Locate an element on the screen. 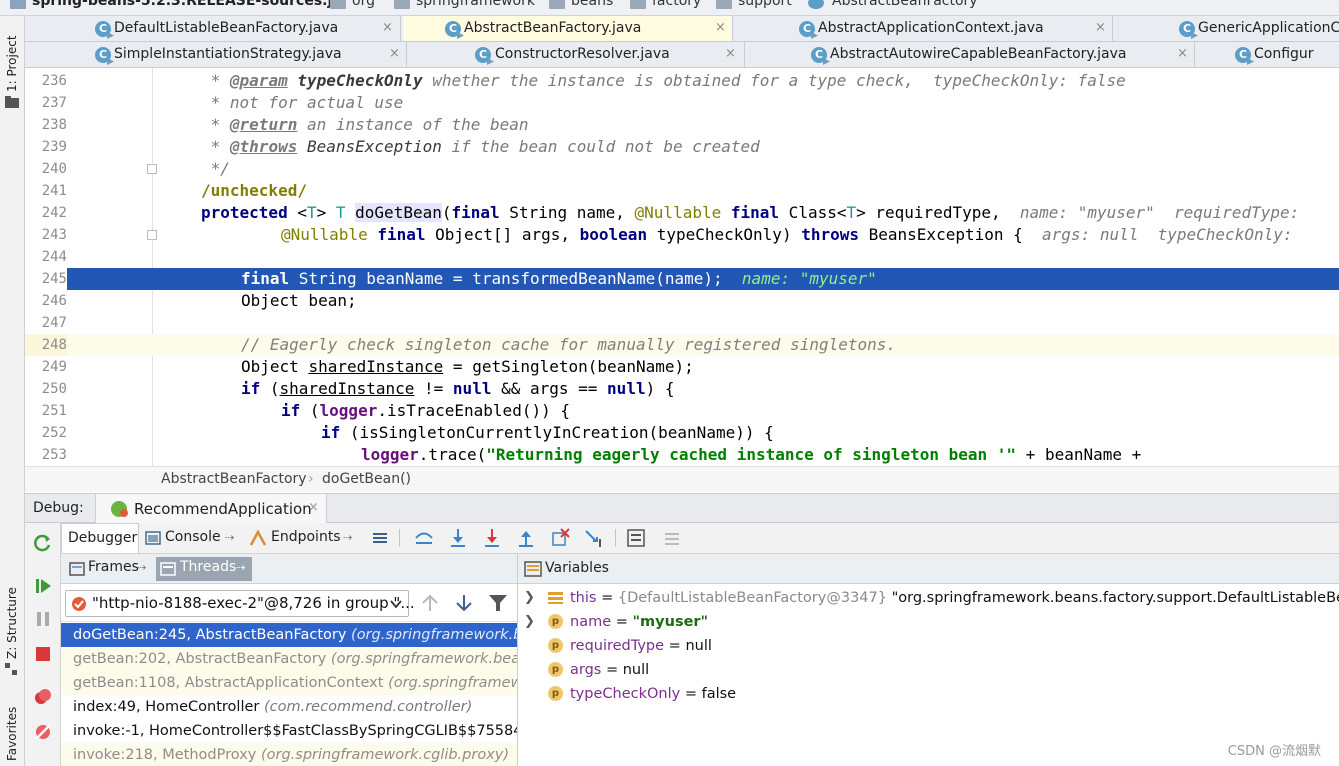 Image resolution: width=1339 pixels, height=766 pixels. tab-abstractbeanfactory: C AbstractBeanFactory.java × is located at coordinates (568, 28).